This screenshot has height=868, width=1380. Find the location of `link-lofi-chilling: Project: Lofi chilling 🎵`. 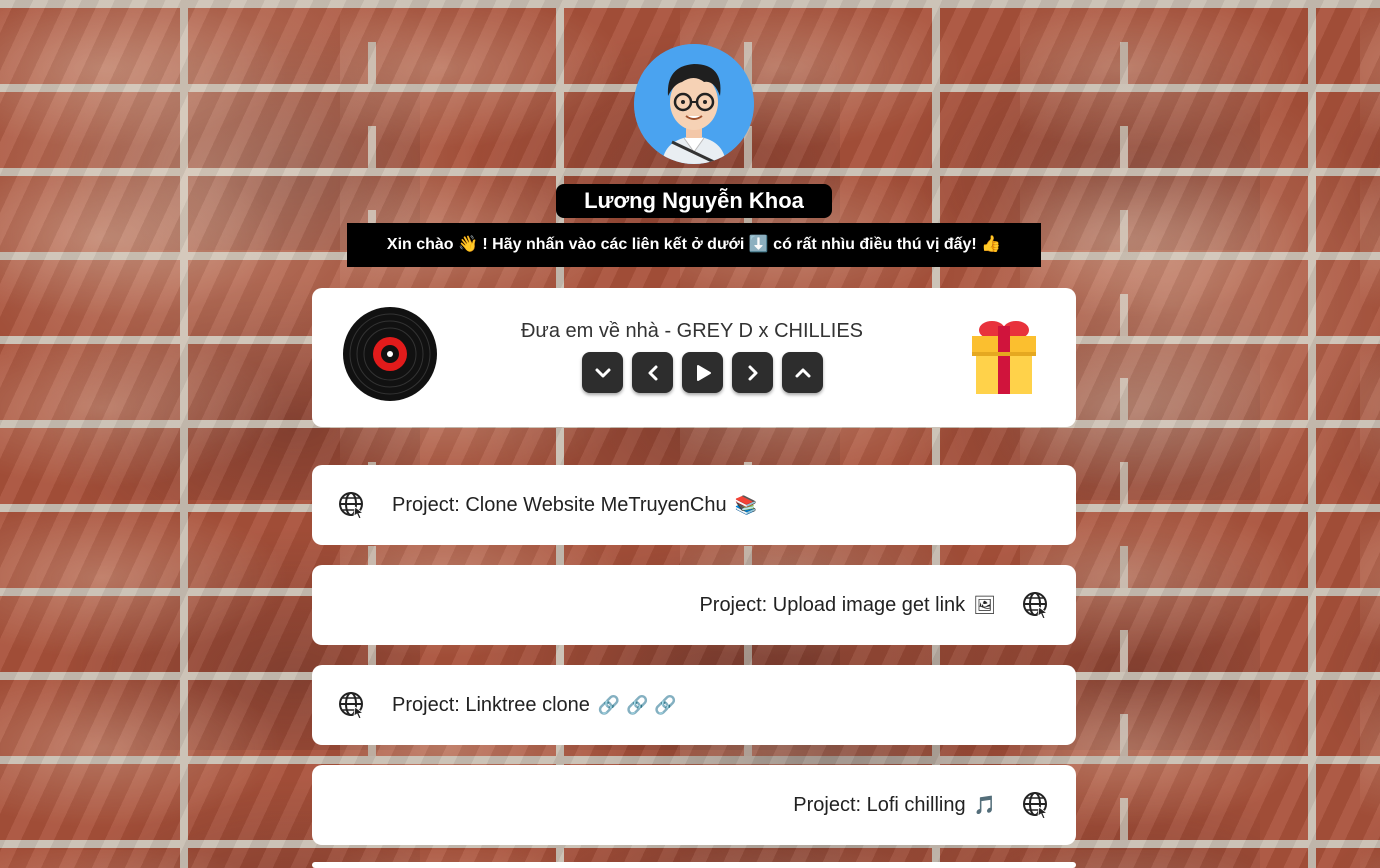

link-lofi-chilling: Project: Lofi chilling 🎵 is located at coordinates (694, 805).